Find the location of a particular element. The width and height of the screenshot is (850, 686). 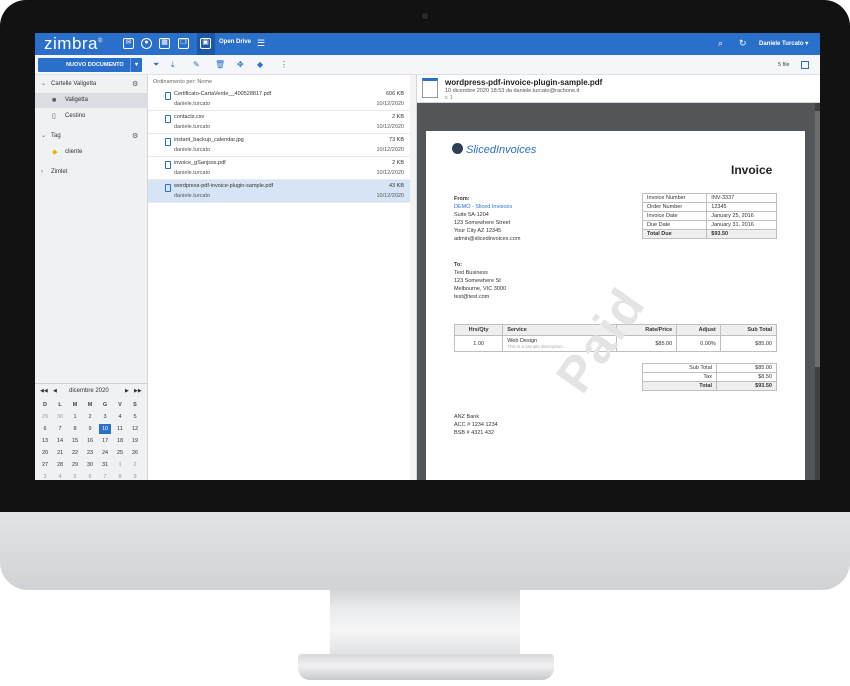

mail-icon: ✉ is located at coordinates (128, 43).